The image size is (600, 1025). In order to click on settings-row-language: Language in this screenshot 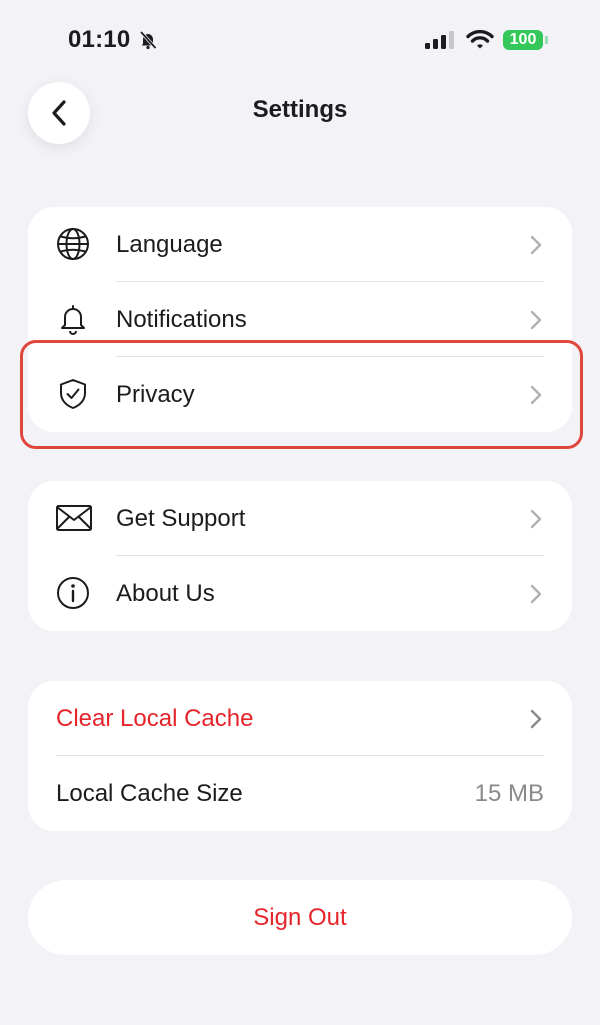, I will do `click(300, 244)`.